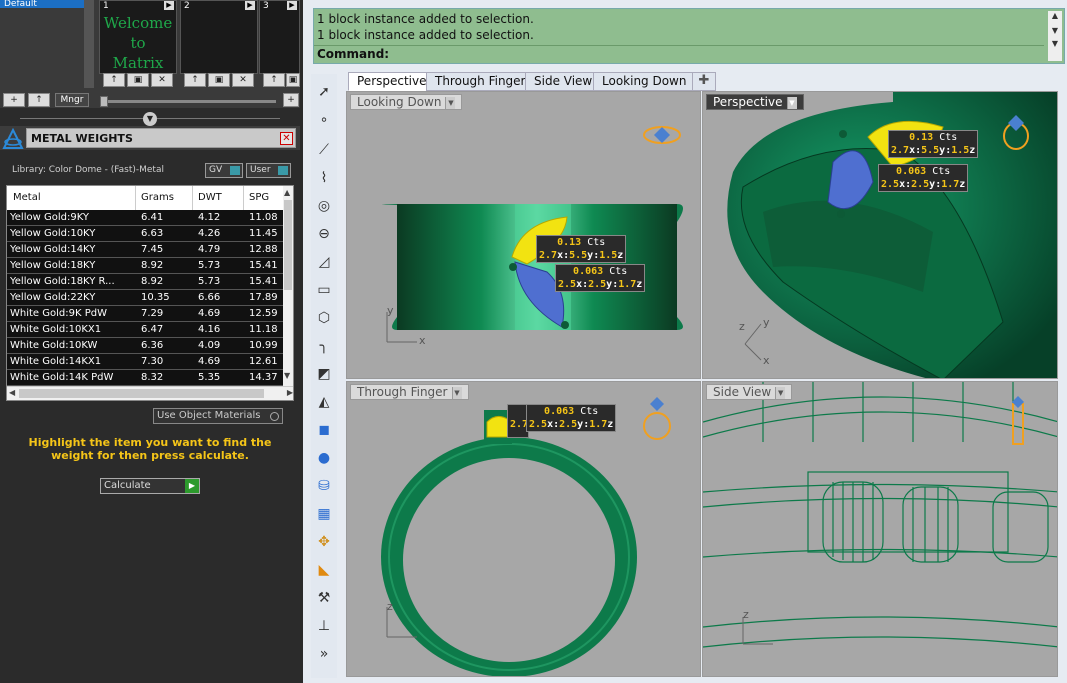 Image resolution: width=1067 pixels, height=683 pixels. What do you see at coordinates (749, 392) in the screenshot?
I see `viewport-label: Side View ▼` at bounding box center [749, 392].